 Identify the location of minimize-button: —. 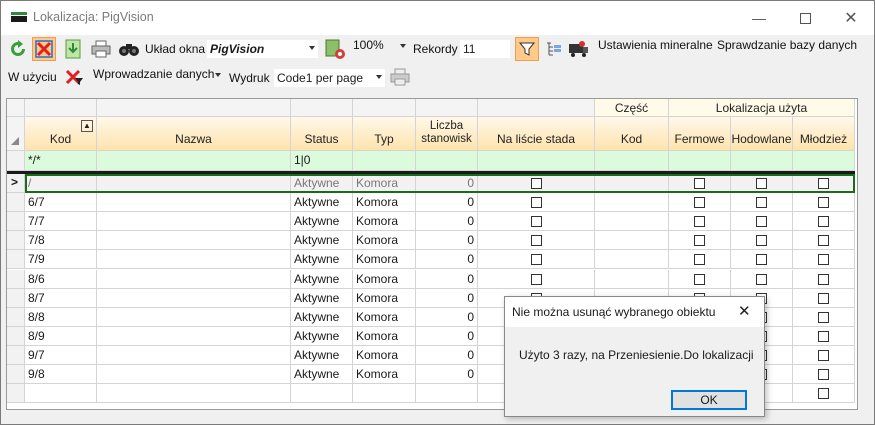
(759, 18).